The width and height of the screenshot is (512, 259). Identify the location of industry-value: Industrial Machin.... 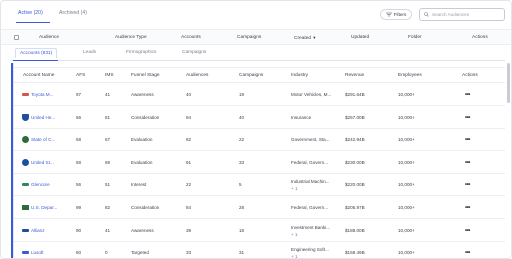
(310, 182).